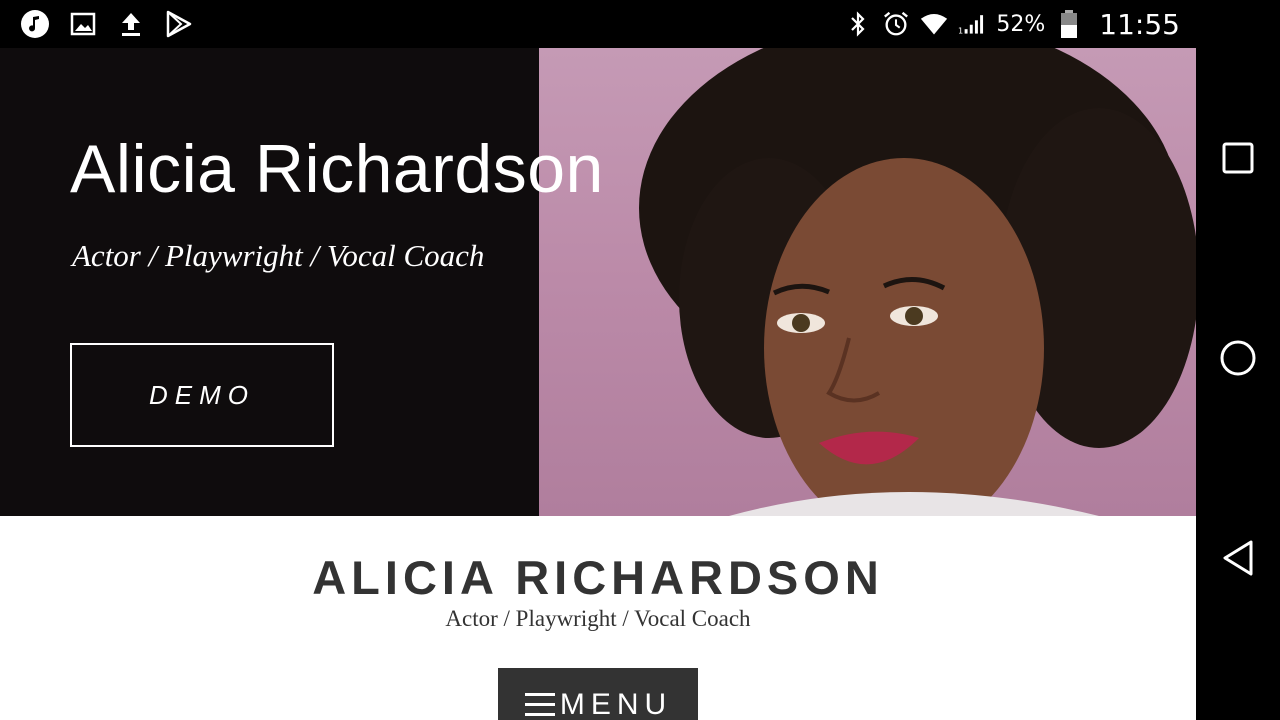 The height and width of the screenshot is (720, 1280). What do you see at coordinates (278, 255) in the screenshot?
I see `hero-subtitle: Actor / Playwright / Vocal Coach` at bounding box center [278, 255].